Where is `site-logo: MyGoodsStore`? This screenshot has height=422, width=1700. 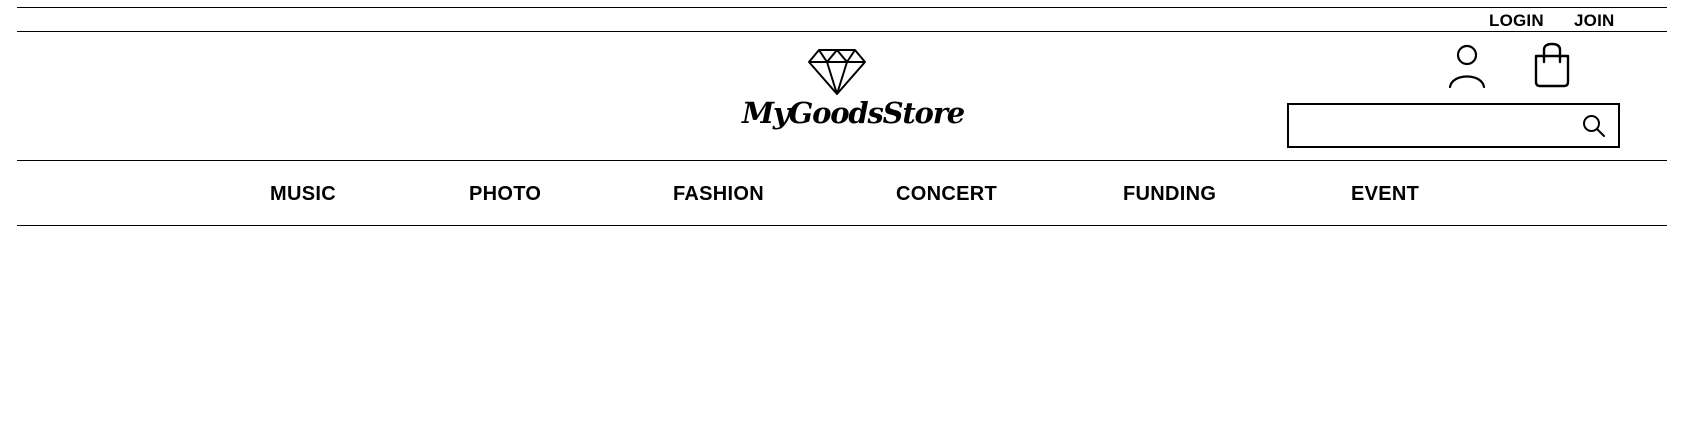 site-logo: MyGoodsStore is located at coordinates (851, 96).